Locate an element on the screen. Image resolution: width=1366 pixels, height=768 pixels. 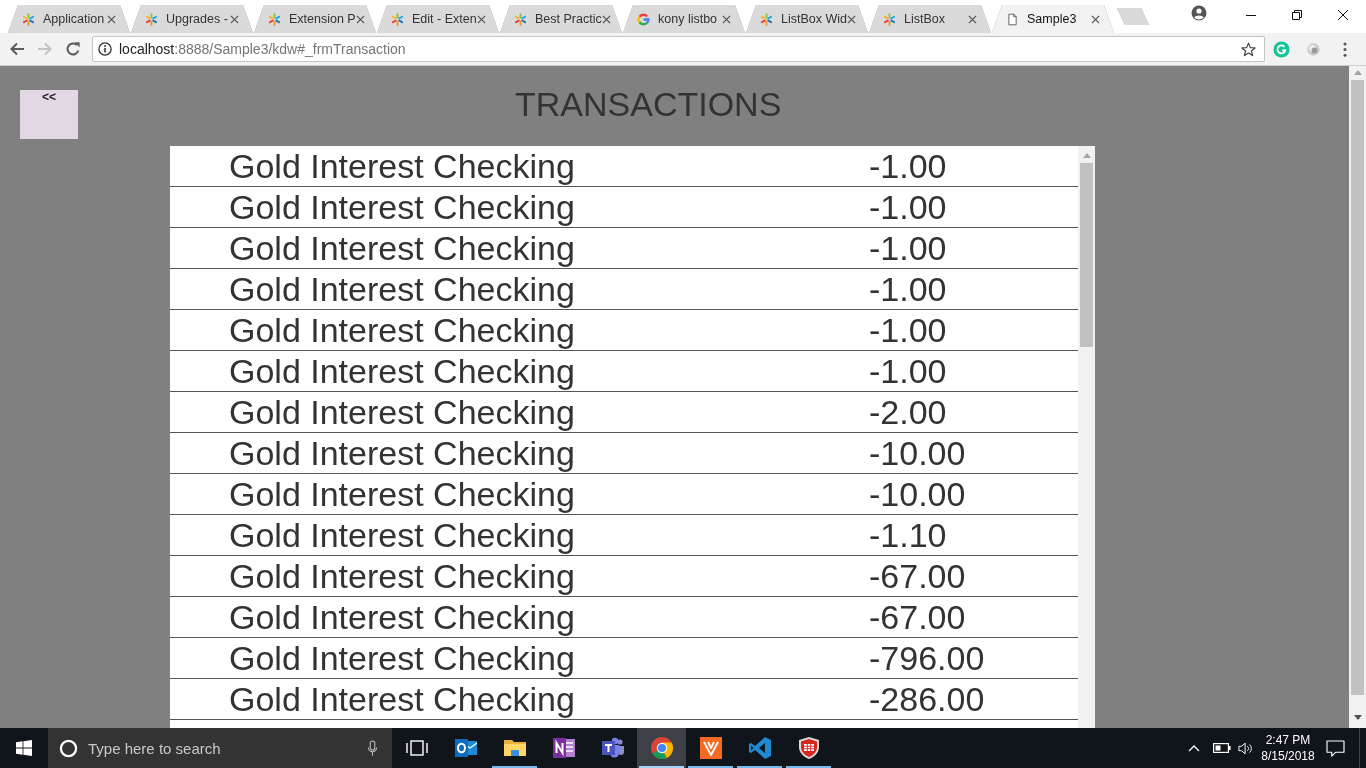
segmented-circle-icon is located at coordinates (661, 748).